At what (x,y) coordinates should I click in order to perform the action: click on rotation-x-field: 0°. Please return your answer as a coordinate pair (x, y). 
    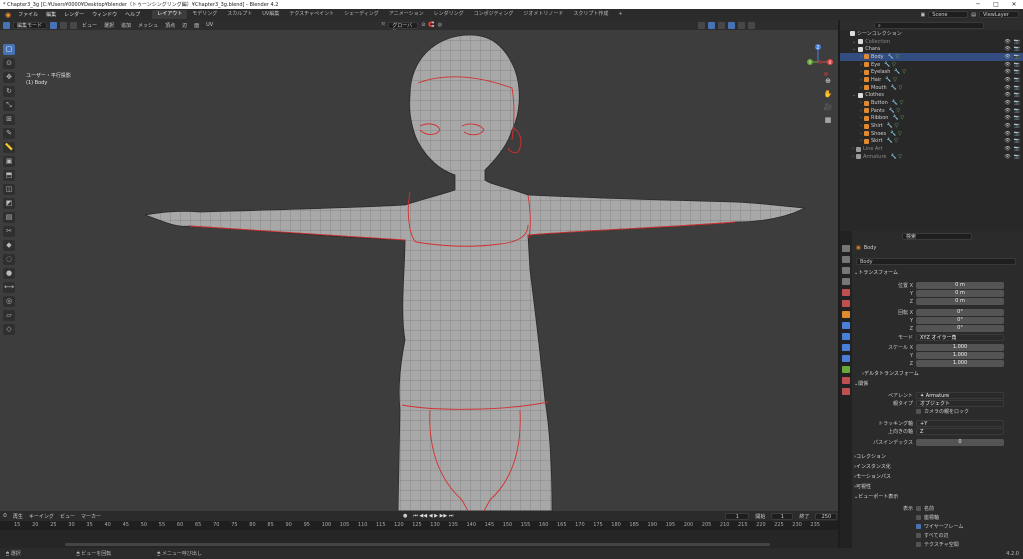
    Looking at the image, I should click on (960, 312).